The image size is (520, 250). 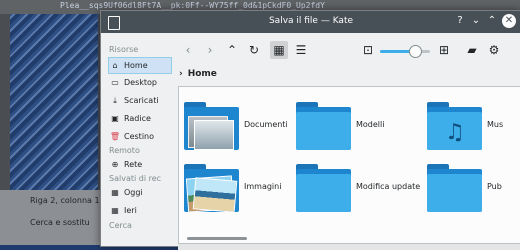 I want to click on zoom-slider-handle, so click(x=415, y=51).